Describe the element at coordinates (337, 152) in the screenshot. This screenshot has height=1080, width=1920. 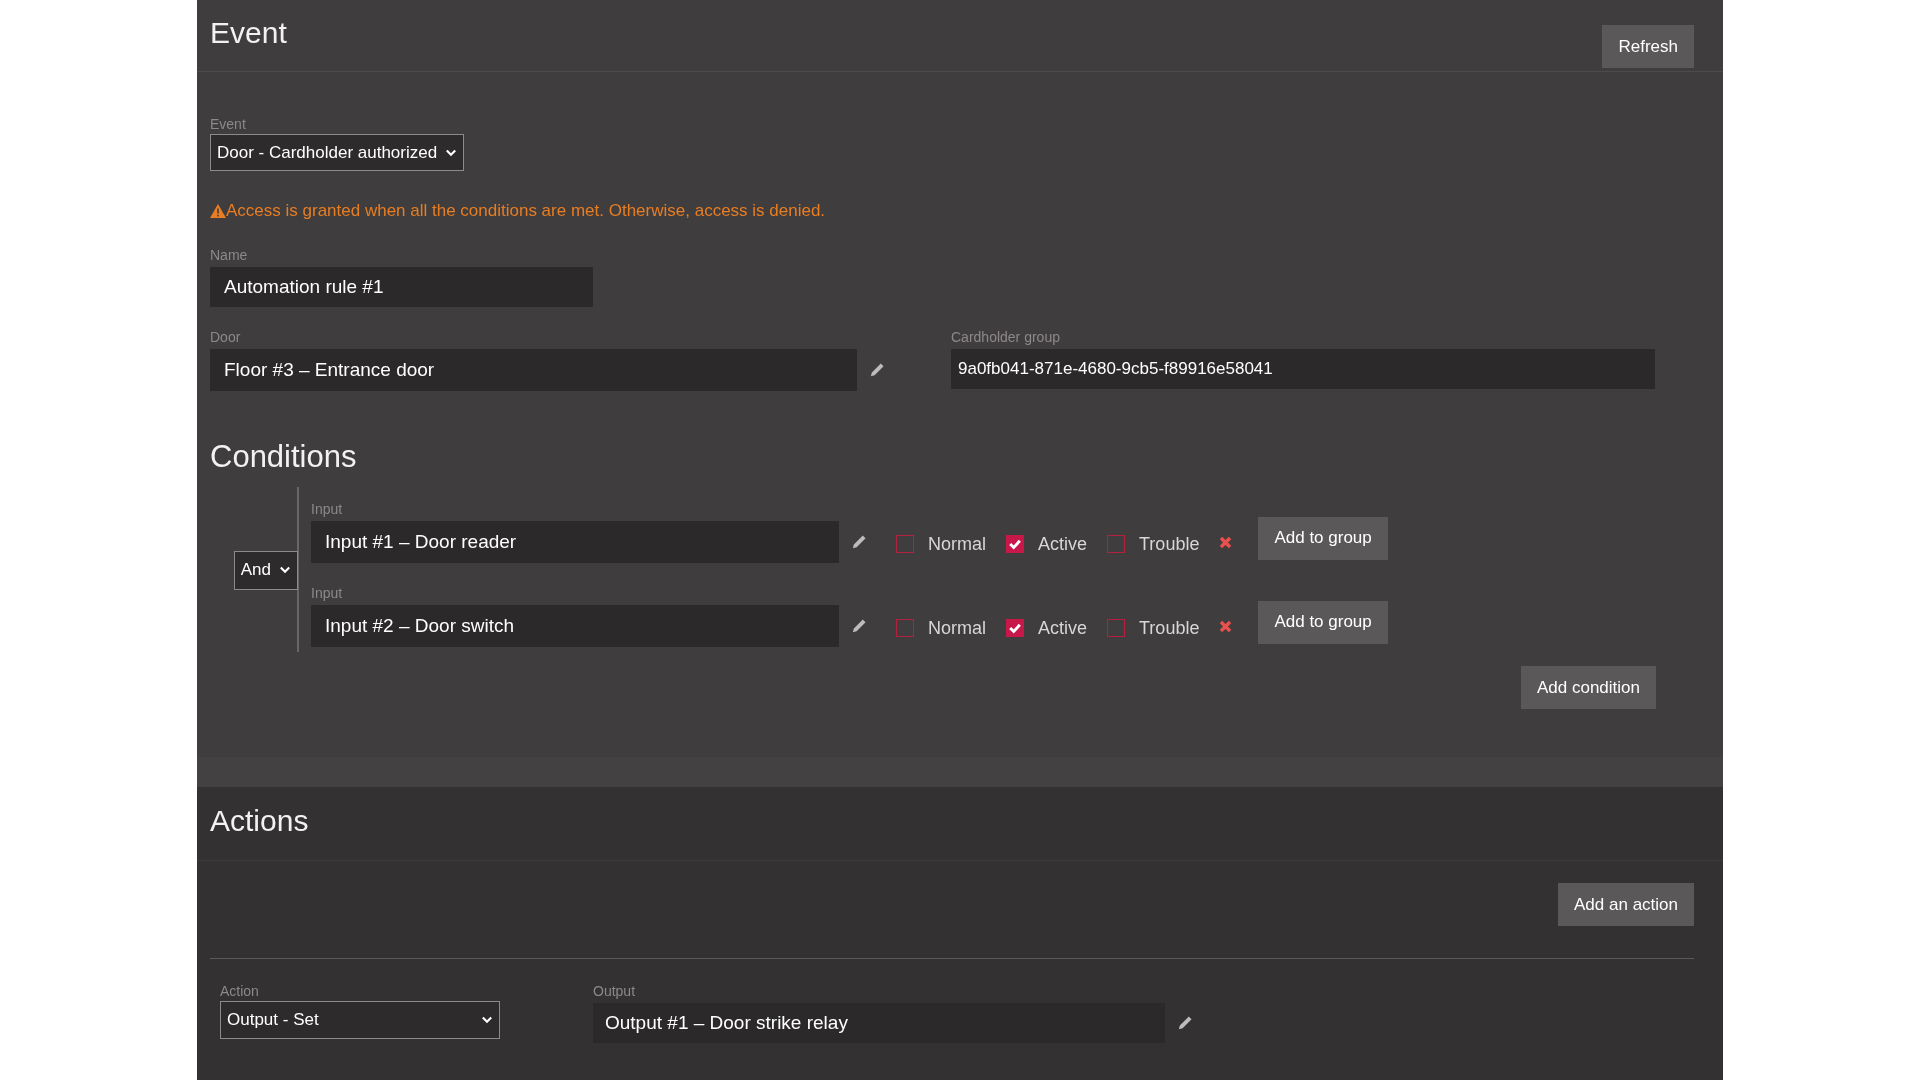
I see `select-field: Door - Cardholder authorized` at that location.